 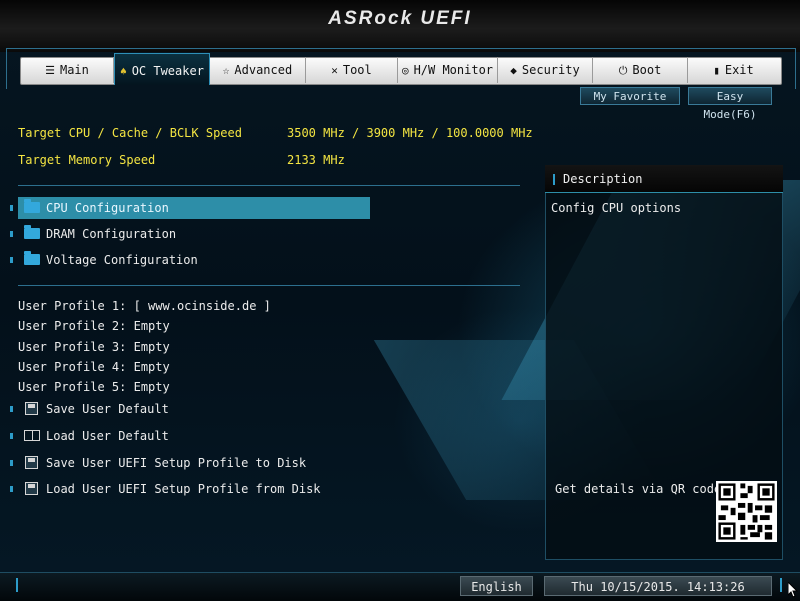 I want to click on action-label: Save User UEFI Setup Profile to Disk, so click(x=176, y=463).